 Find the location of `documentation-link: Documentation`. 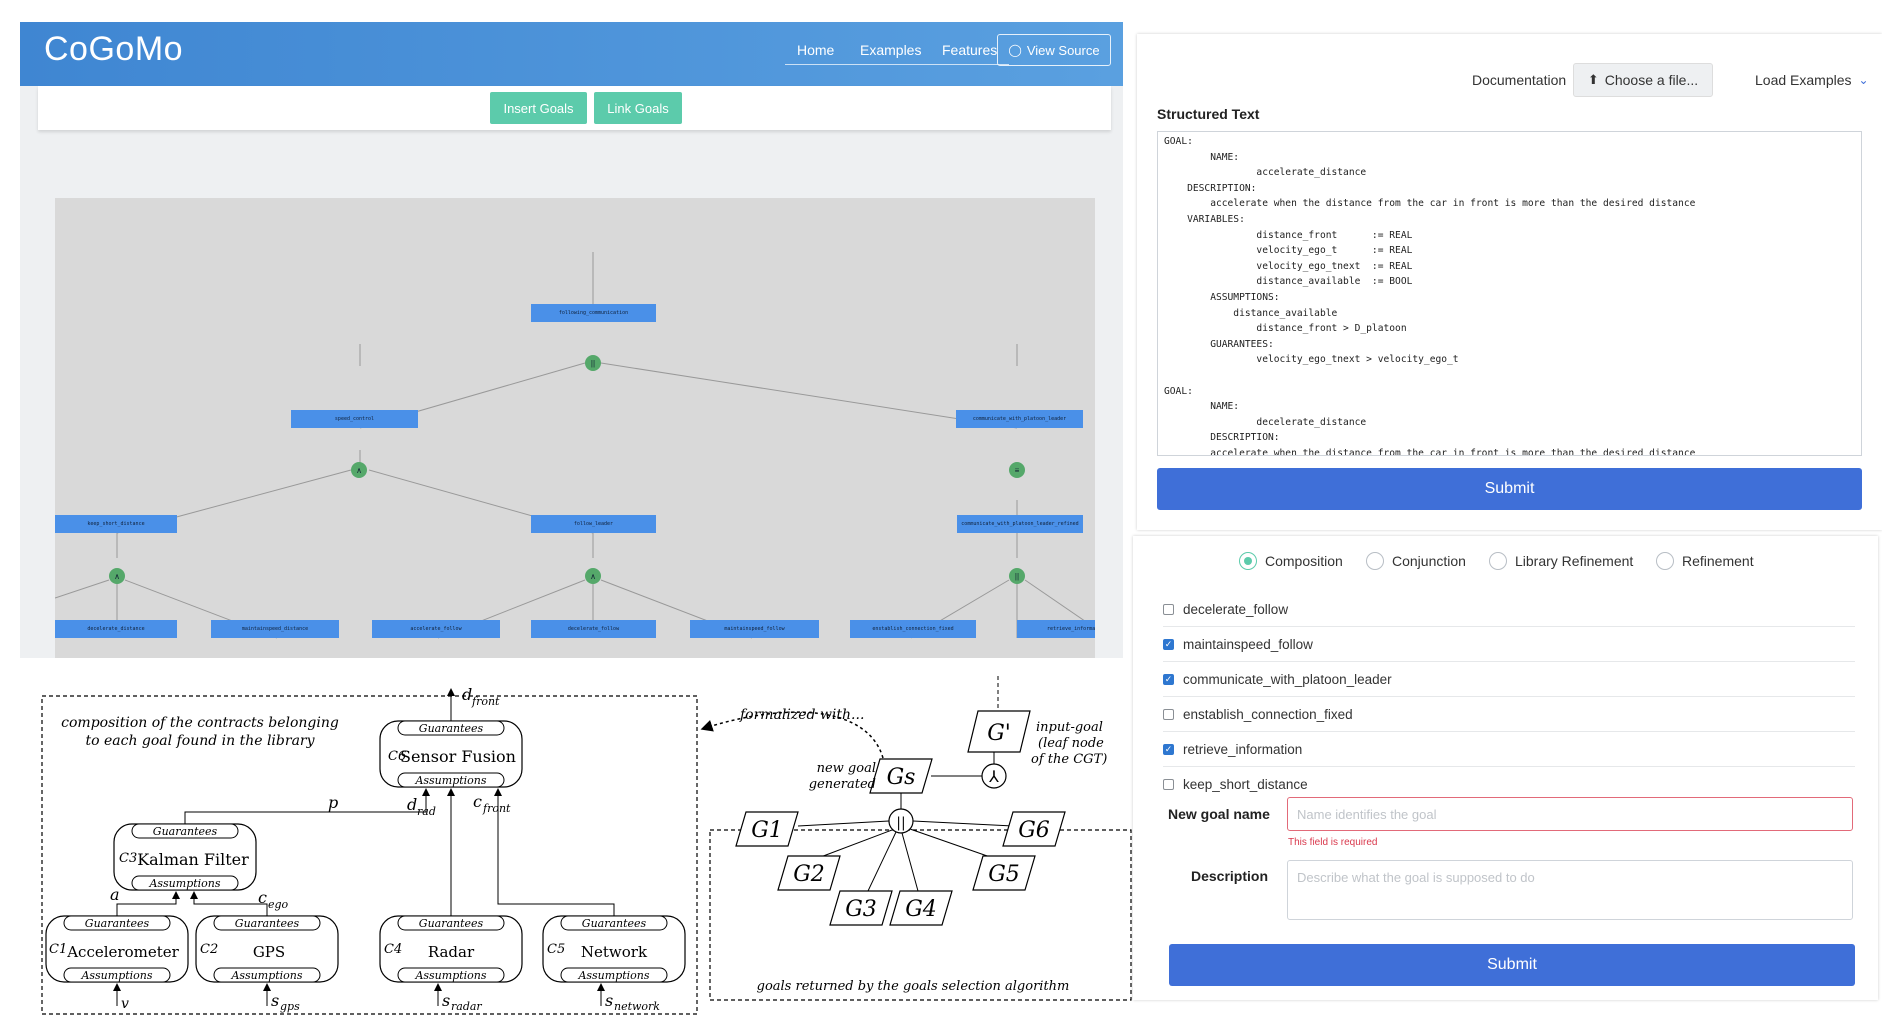

documentation-link: Documentation is located at coordinates (1519, 80).